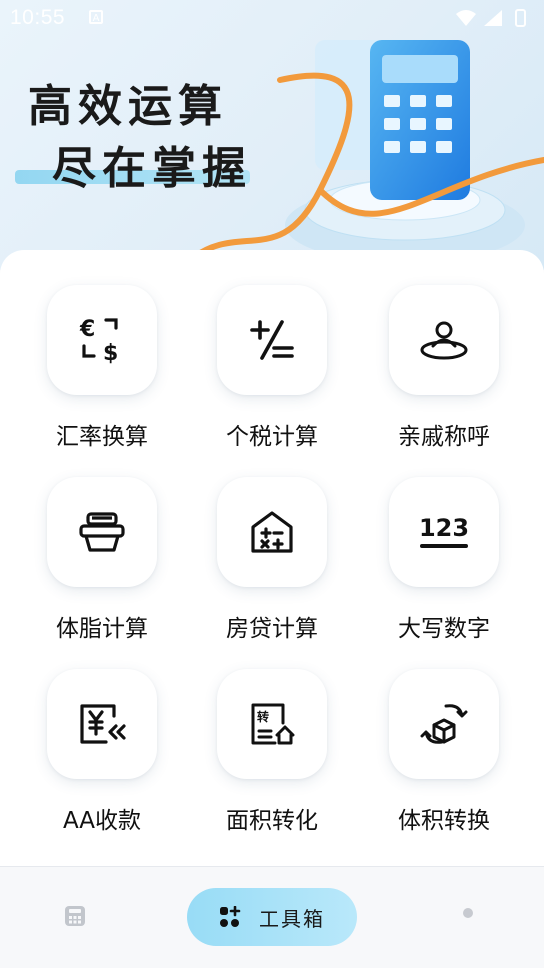 Image resolution: width=544 pixels, height=968 pixels. I want to click on number-123-icon: 123, so click(444, 531).